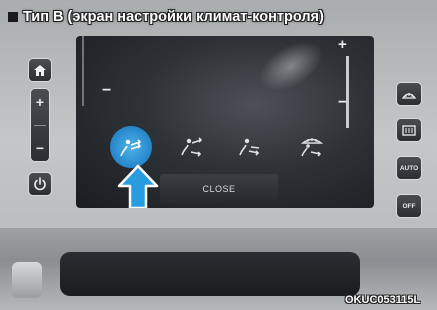 The image size is (437, 310). I want to click on home-button, so click(40, 70).